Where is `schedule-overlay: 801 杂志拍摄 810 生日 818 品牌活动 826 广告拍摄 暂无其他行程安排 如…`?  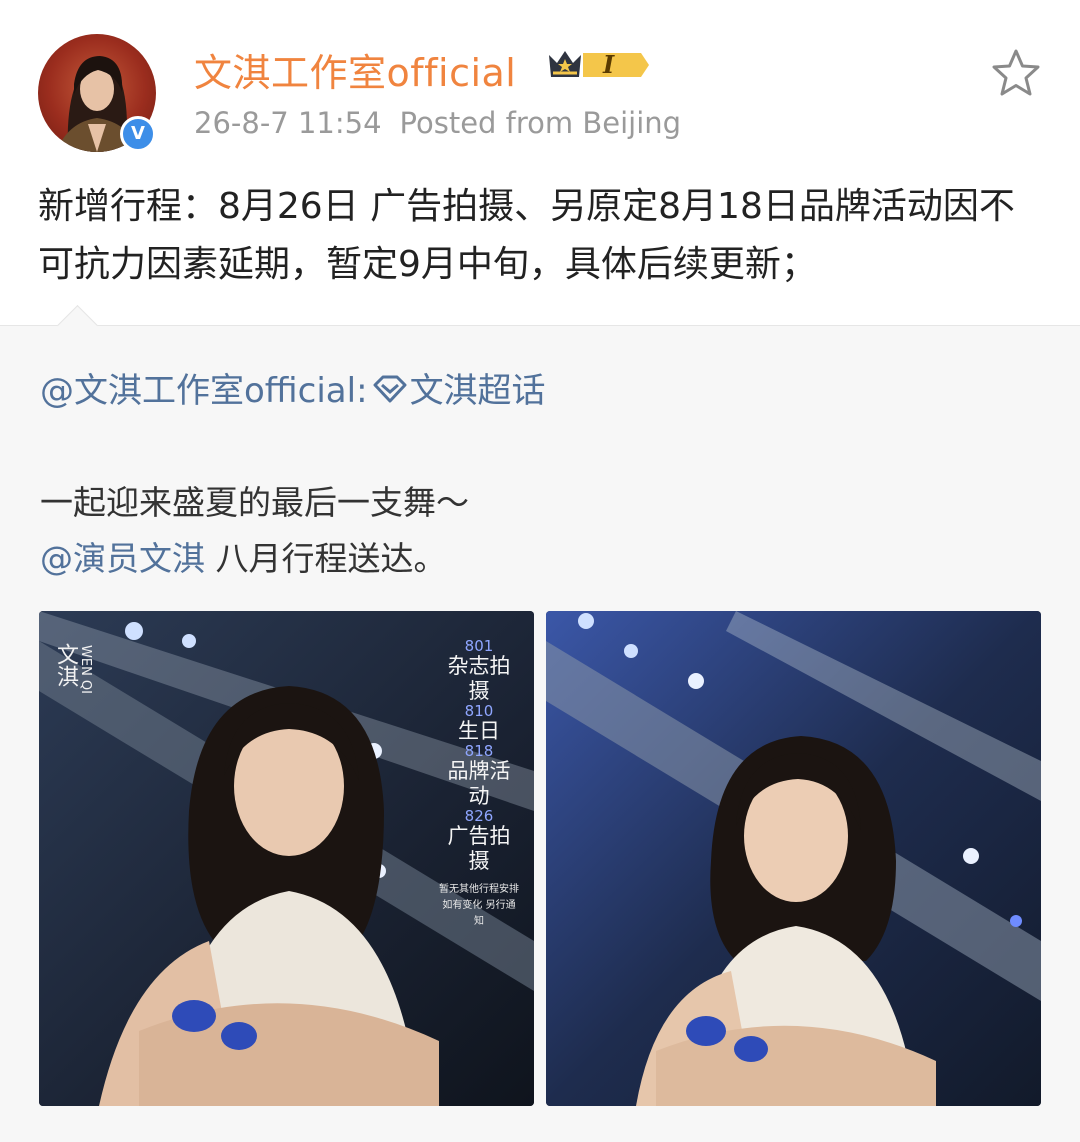
schedule-overlay: 801 杂志拍摄 810 生日 818 品牌活动 826 广告拍摄 暂无其他行程安排 如… is located at coordinates (479, 784).